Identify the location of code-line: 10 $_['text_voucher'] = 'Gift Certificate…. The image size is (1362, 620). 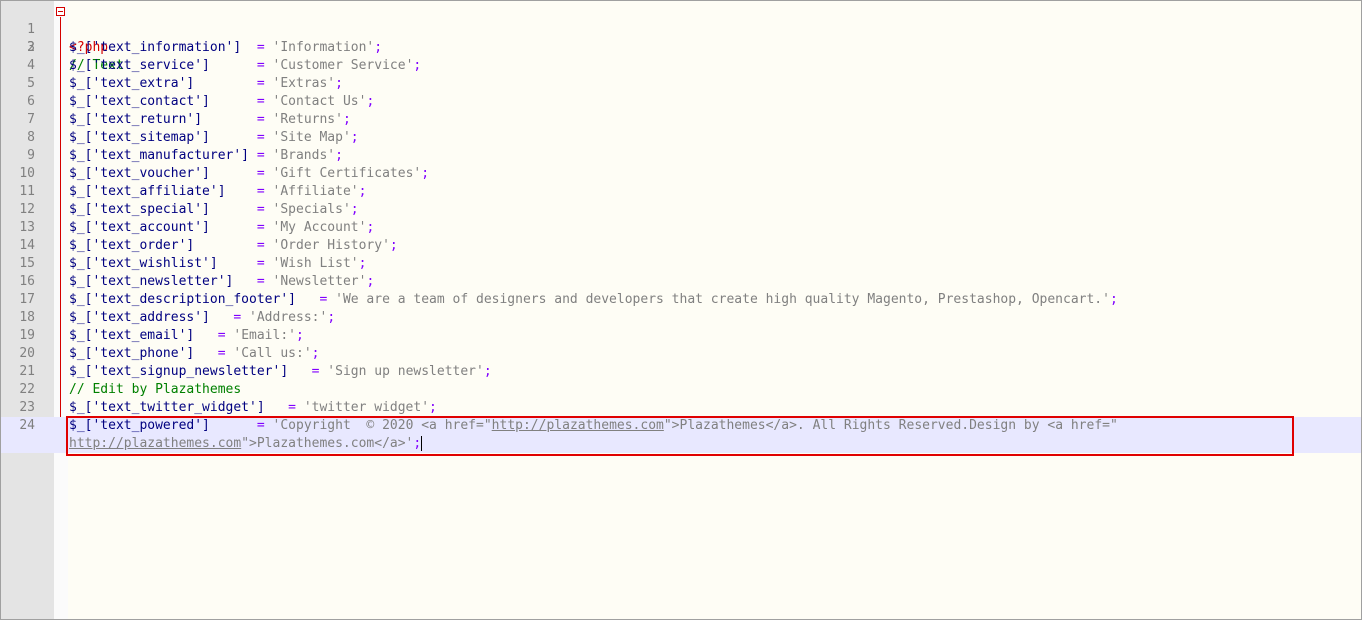
(681, 174).